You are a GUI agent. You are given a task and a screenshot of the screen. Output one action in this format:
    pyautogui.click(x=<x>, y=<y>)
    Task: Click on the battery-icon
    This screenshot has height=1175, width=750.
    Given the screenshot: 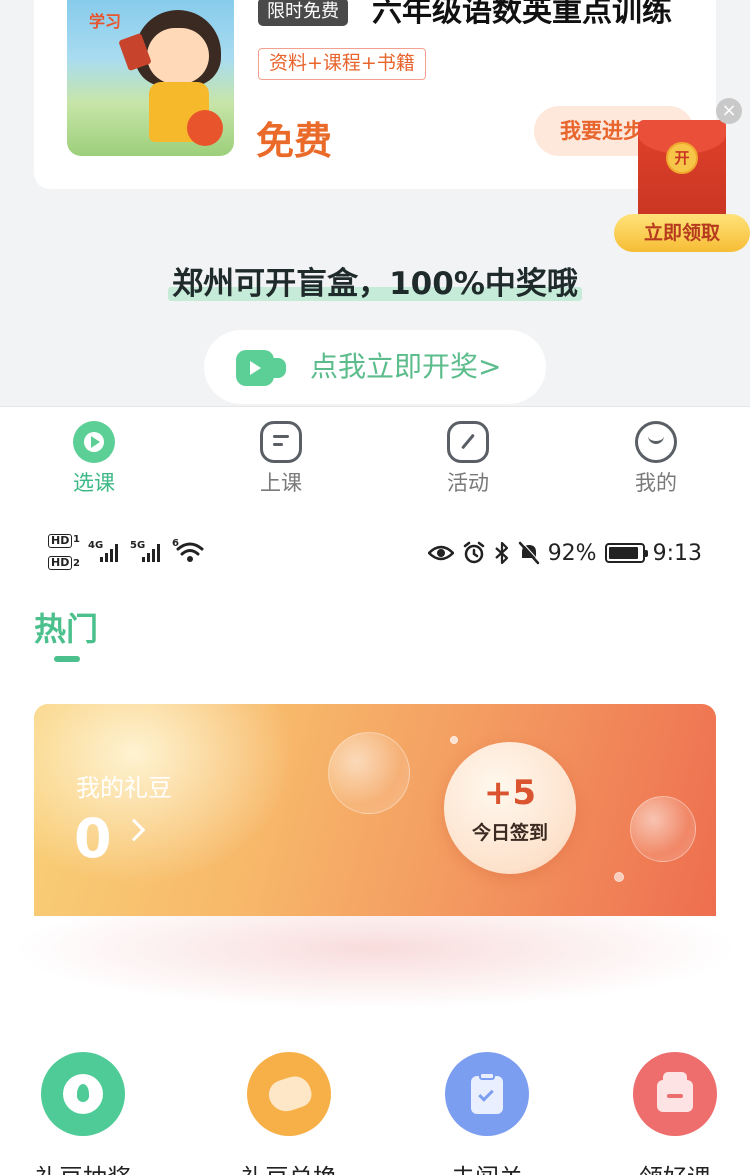 What is the action you would take?
    pyautogui.click(x=626, y=553)
    